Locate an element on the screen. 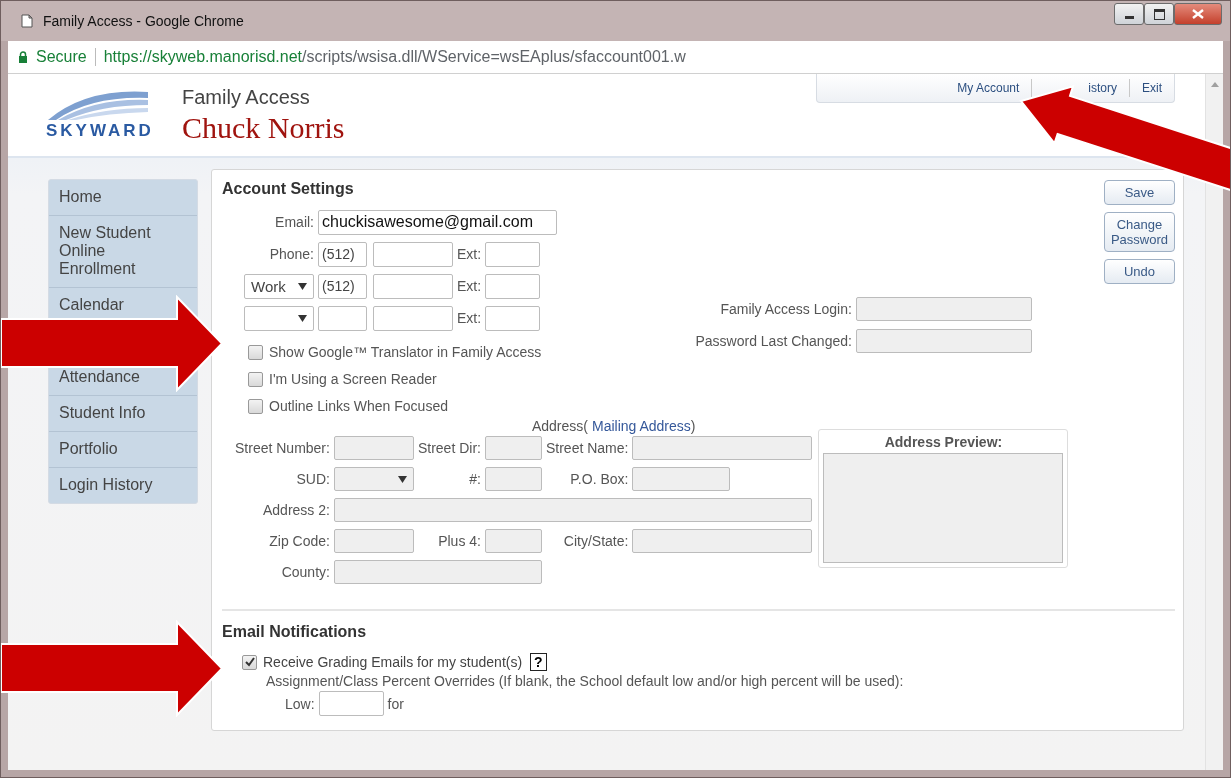 The image size is (1231, 778). area-code-field is located at coordinates (342, 318).